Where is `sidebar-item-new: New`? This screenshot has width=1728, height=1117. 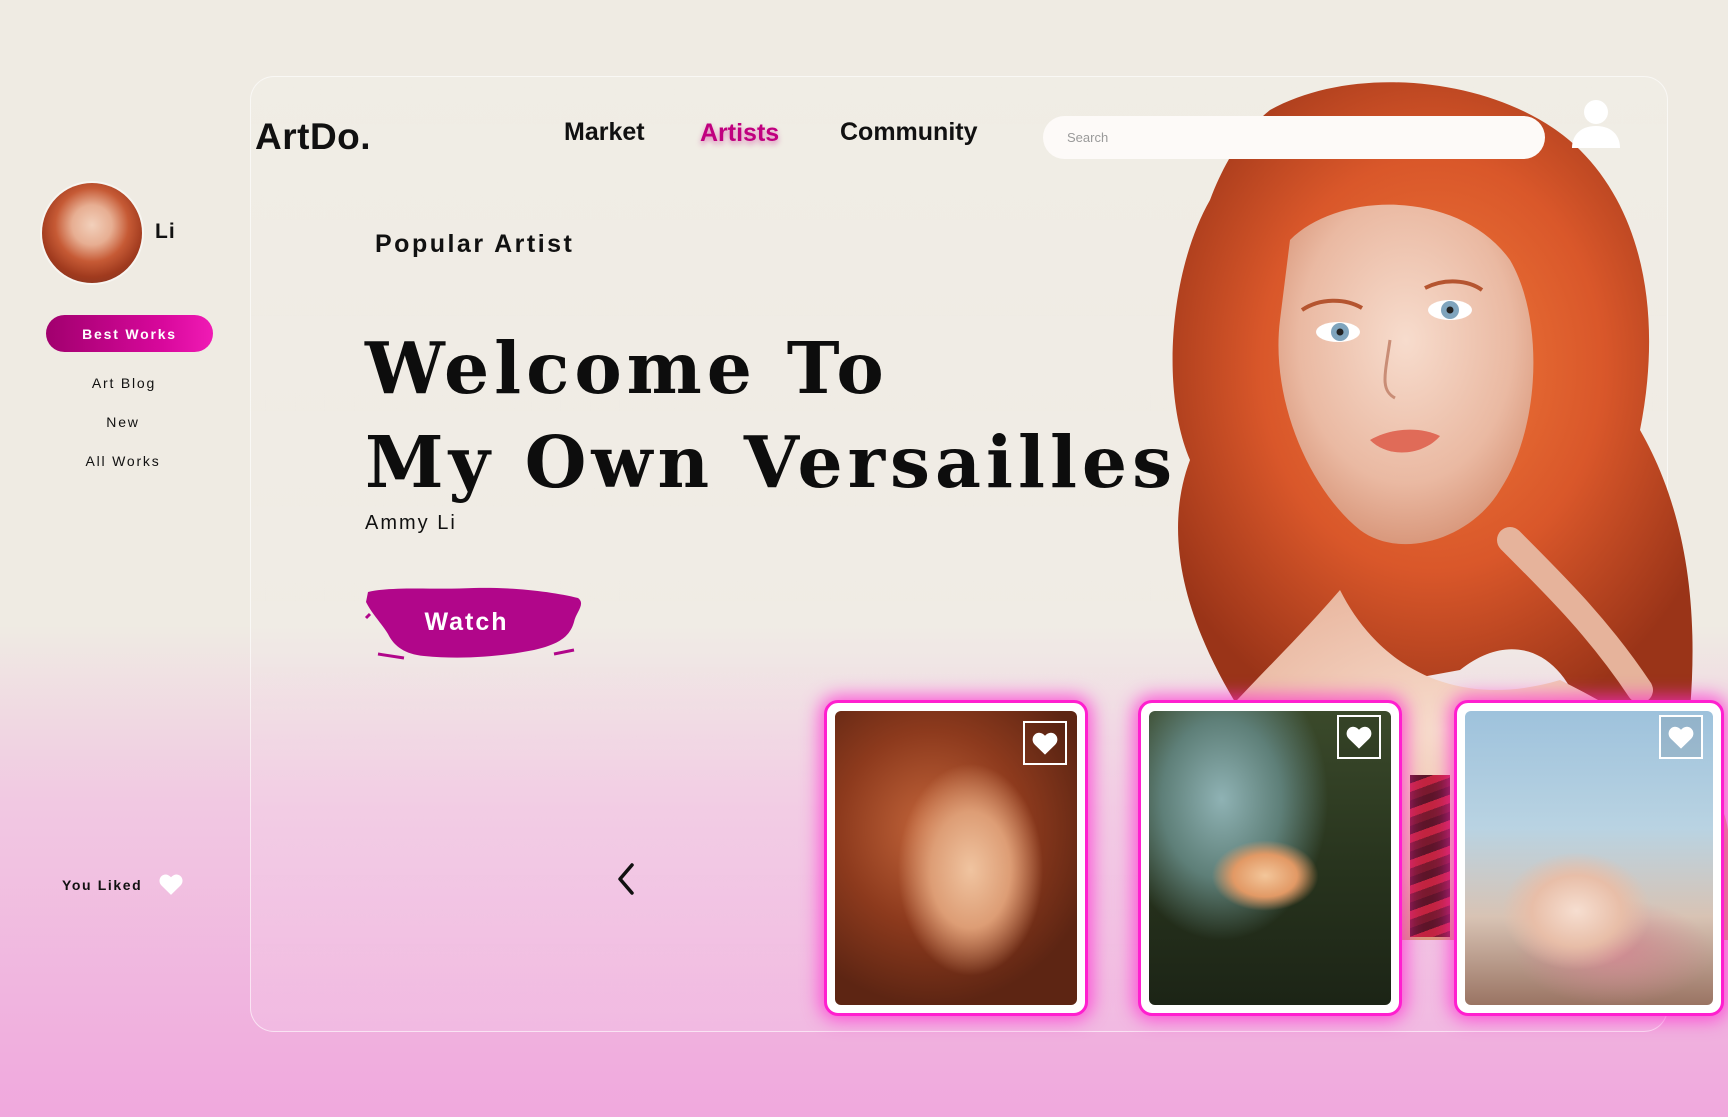 sidebar-item-new: New is located at coordinates (123, 422).